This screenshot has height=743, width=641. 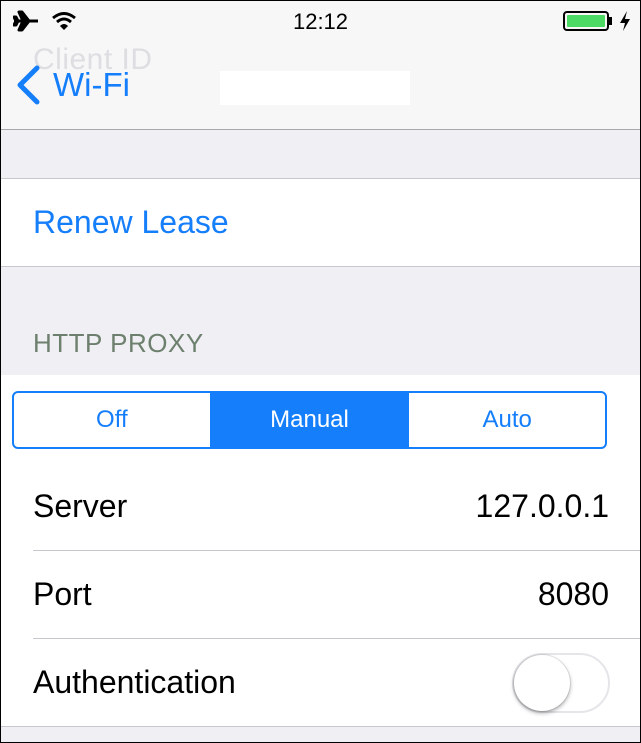 What do you see at coordinates (573, 594) in the screenshot?
I see `port-value: 8080` at bounding box center [573, 594].